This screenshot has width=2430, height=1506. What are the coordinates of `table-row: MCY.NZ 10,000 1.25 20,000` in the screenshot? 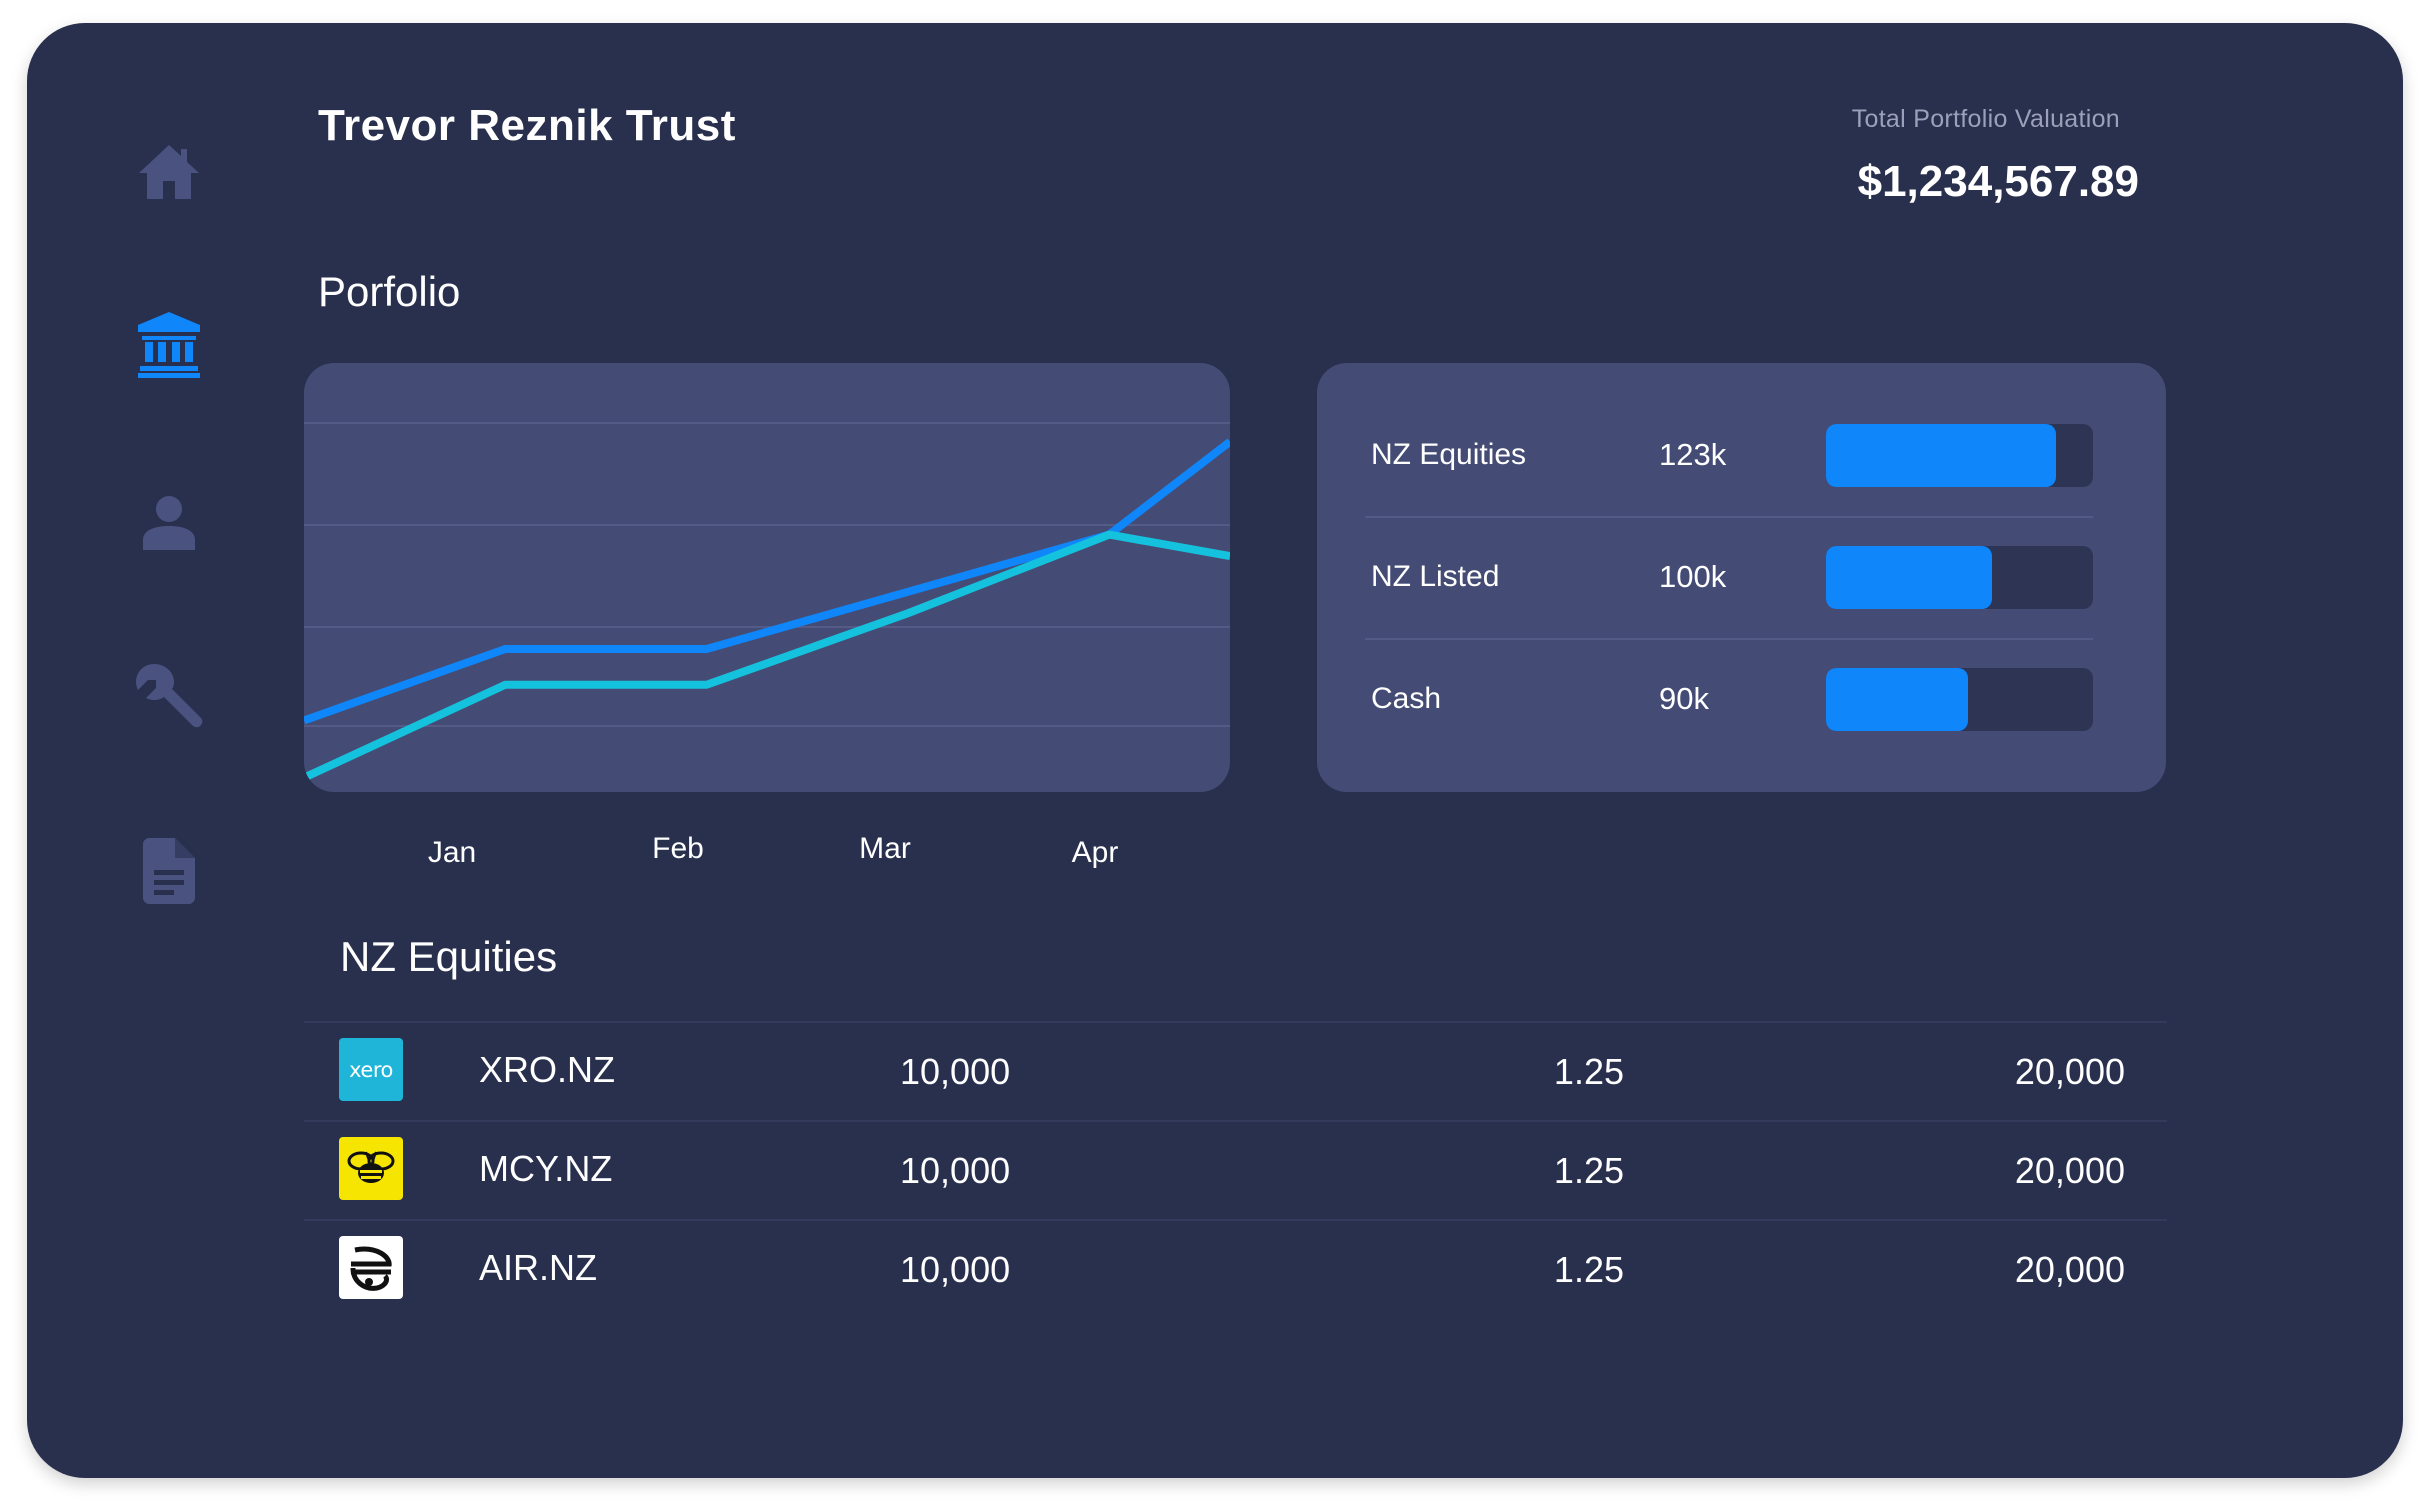 It's located at (1235, 1169).